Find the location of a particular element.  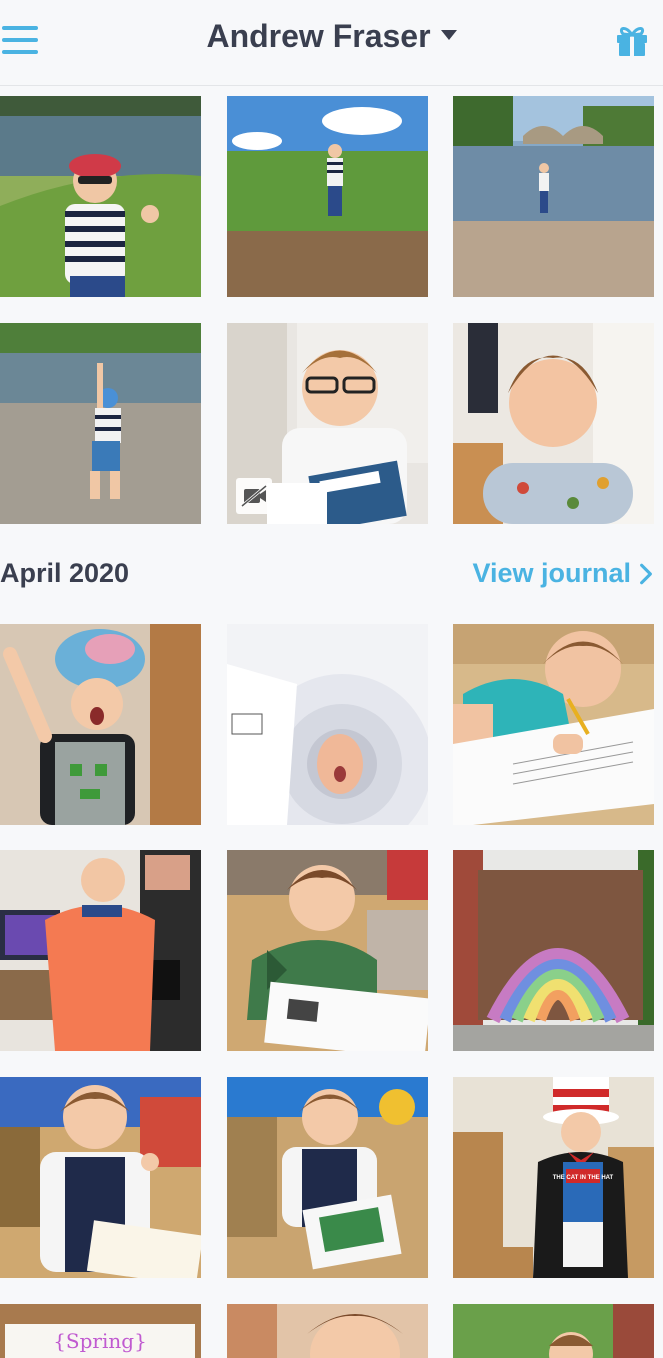

spring-artwork-text: {Spring} is located at coordinates (100, 1341).